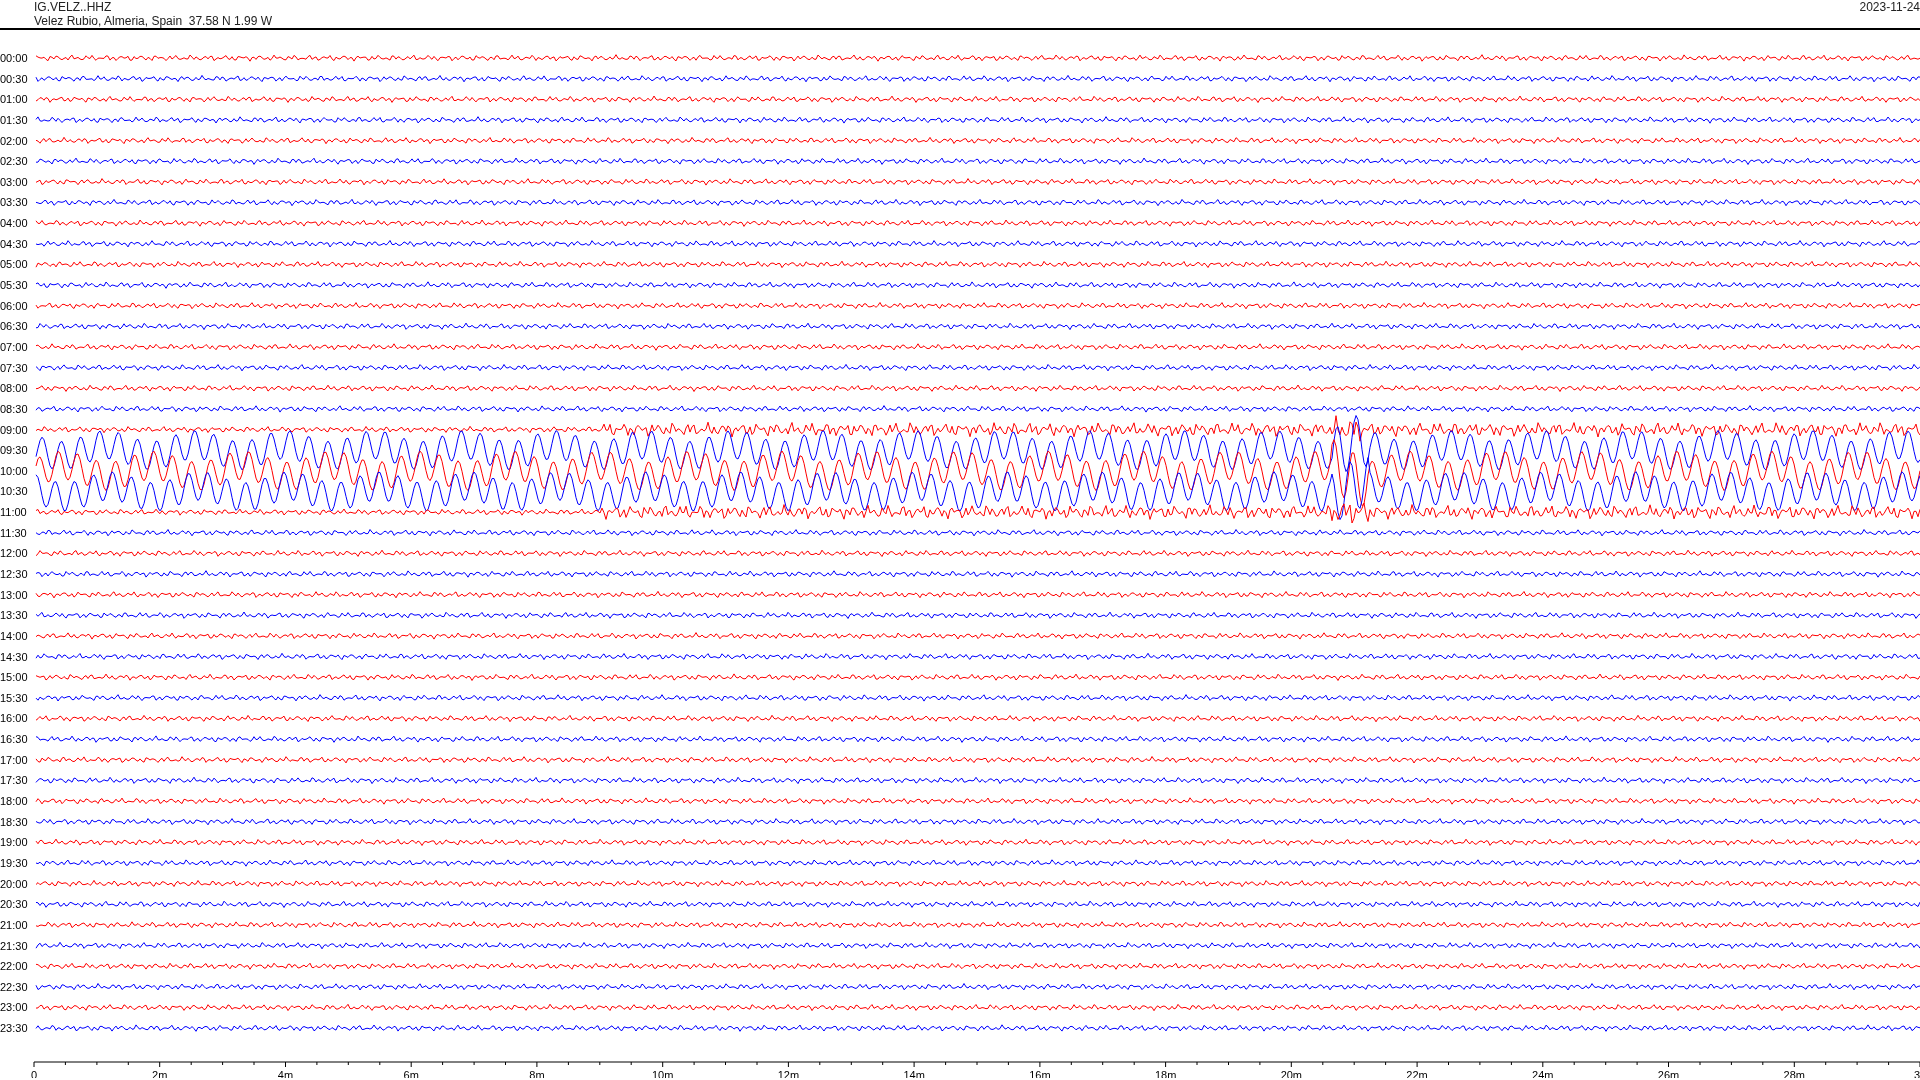  Describe the element at coordinates (14, 821) in the screenshot. I see `time-label: 18:30` at that location.